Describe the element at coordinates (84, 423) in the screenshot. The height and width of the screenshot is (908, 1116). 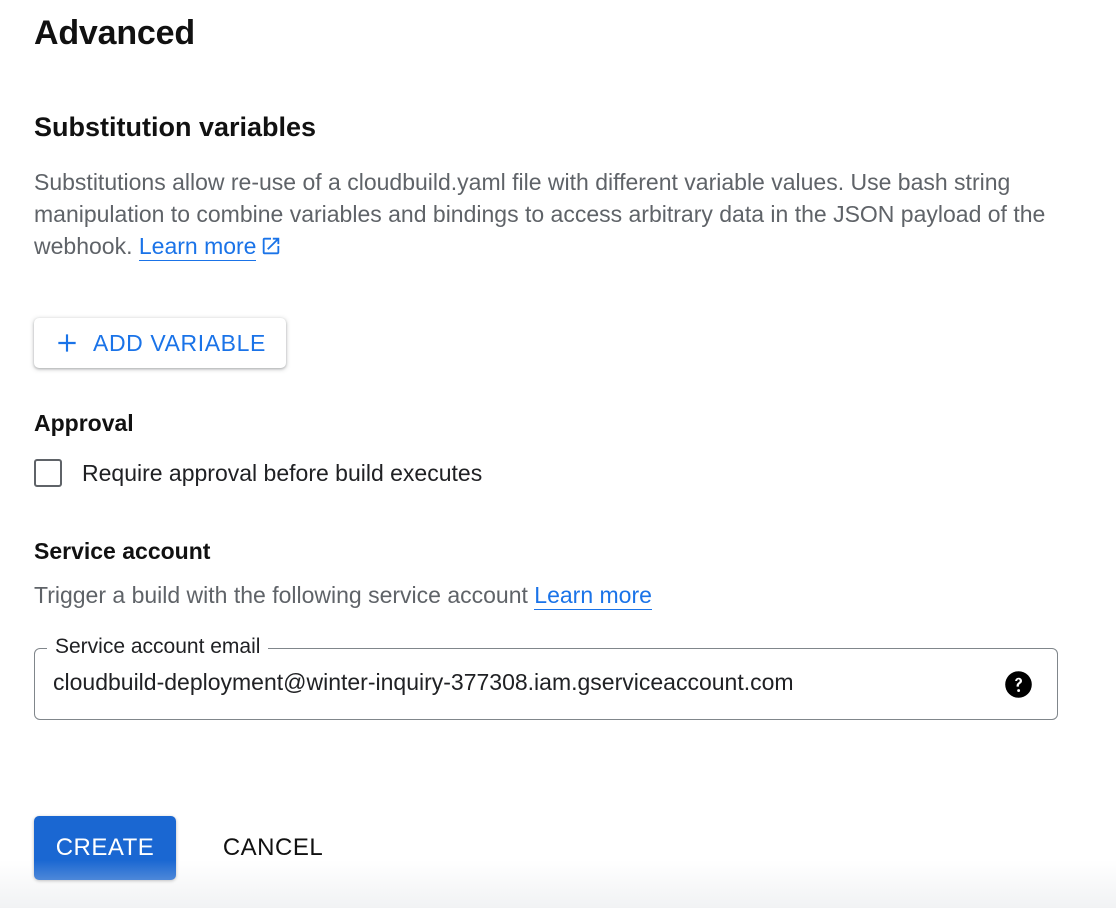
I see `approval-heading: Approval` at that location.